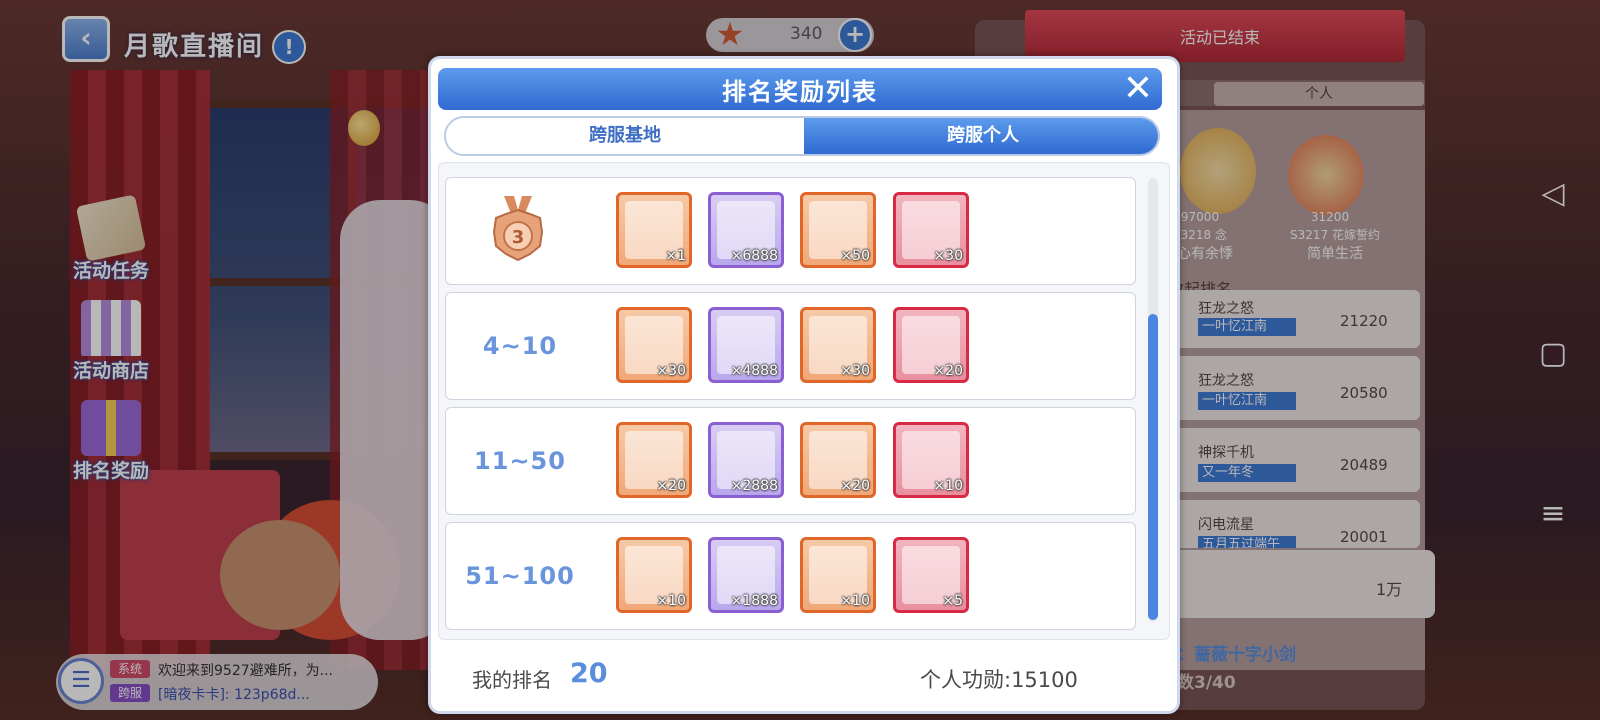 The width and height of the screenshot is (1600, 720). What do you see at coordinates (746, 575) in the screenshot?
I see `reward-item: ×1888` at bounding box center [746, 575].